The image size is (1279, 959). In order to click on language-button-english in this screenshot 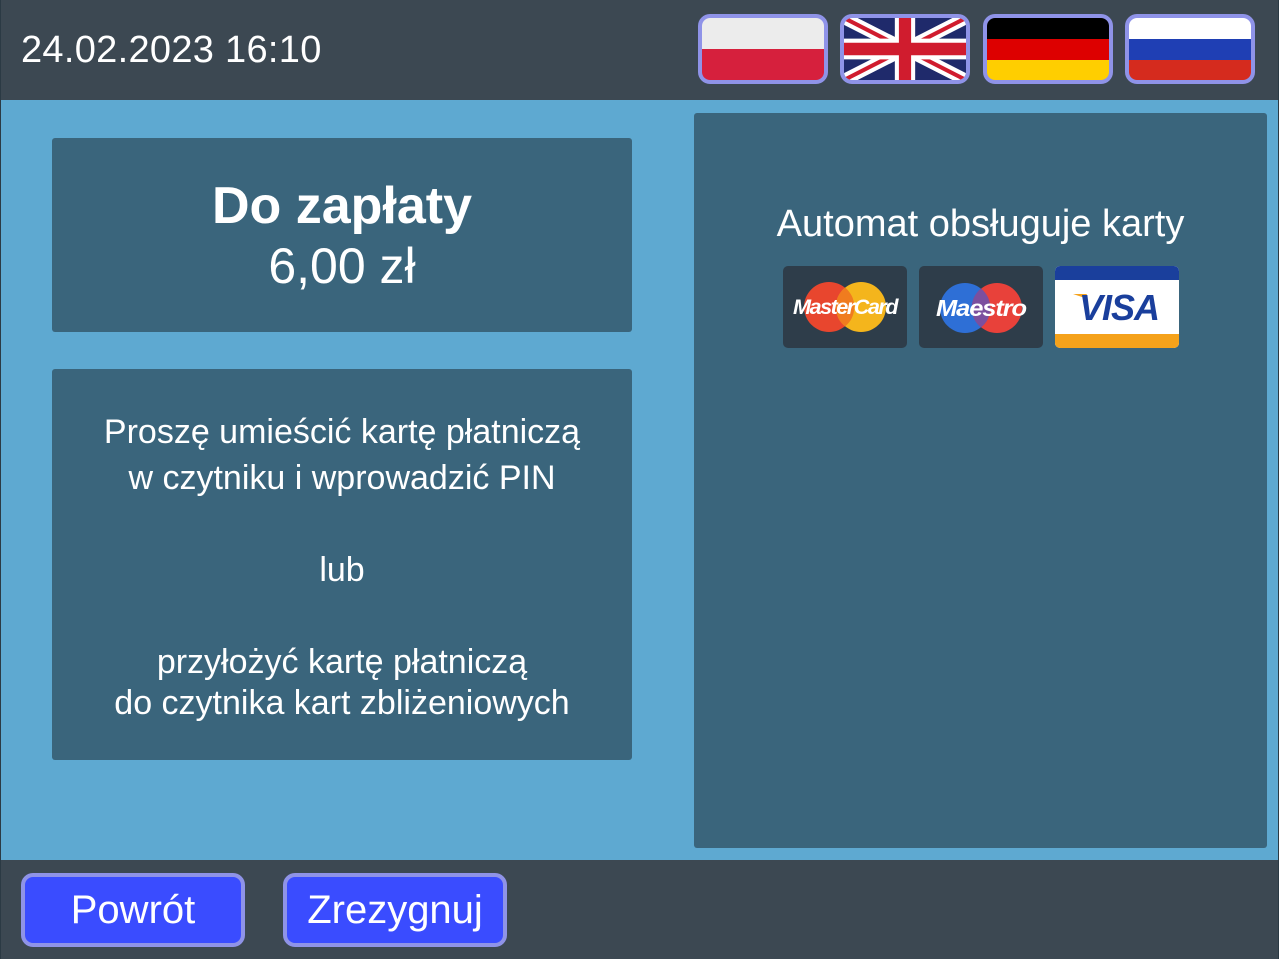, I will do `click(905, 49)`.